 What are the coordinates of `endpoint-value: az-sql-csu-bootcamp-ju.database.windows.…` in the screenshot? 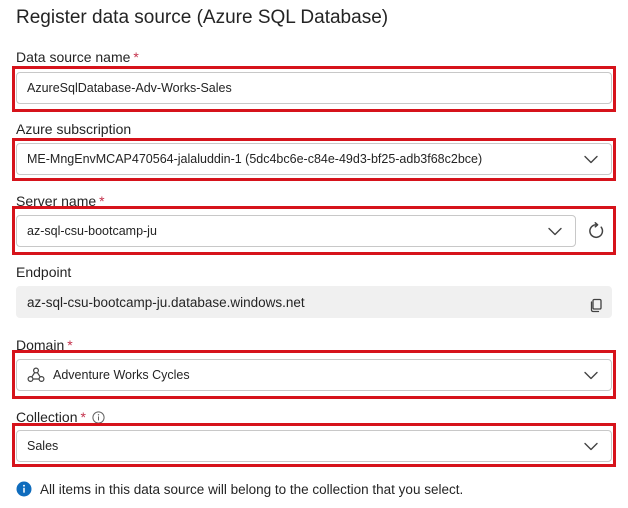 It's located at (166, 302).